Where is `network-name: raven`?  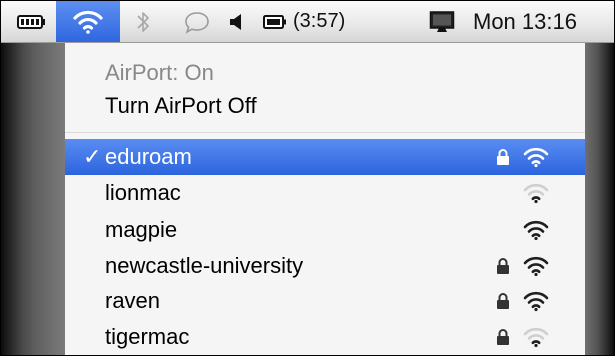
network-name: raven is located at coordinates (133, 300).